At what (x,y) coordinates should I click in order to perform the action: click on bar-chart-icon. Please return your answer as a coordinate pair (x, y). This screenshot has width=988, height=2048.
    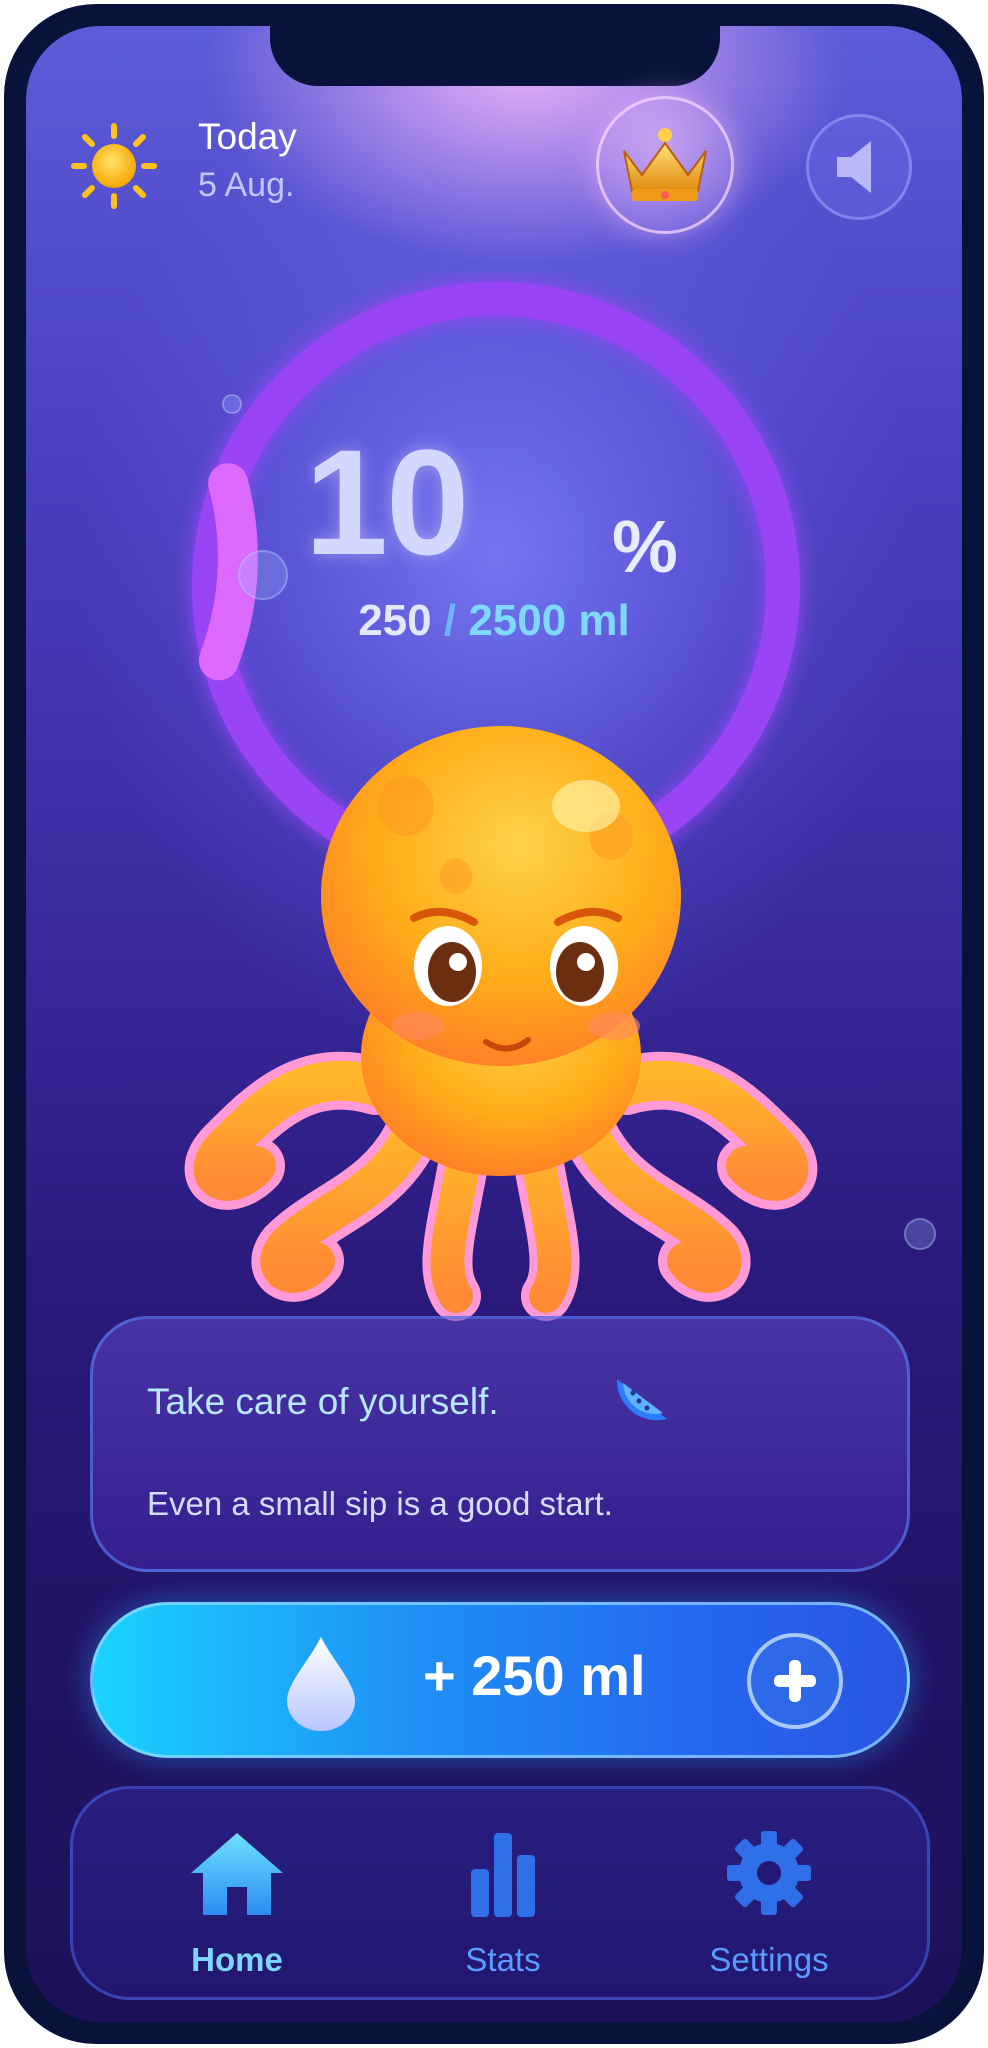
    Looking at the image, I should click on (503, 1875).